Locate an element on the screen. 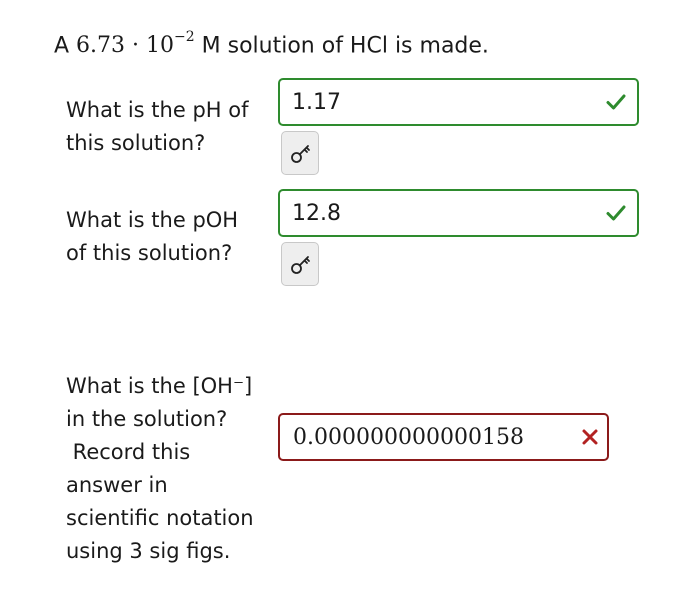  hydroxide-answer-field: 0.000000000000158 is located at coordinates (443, 437).